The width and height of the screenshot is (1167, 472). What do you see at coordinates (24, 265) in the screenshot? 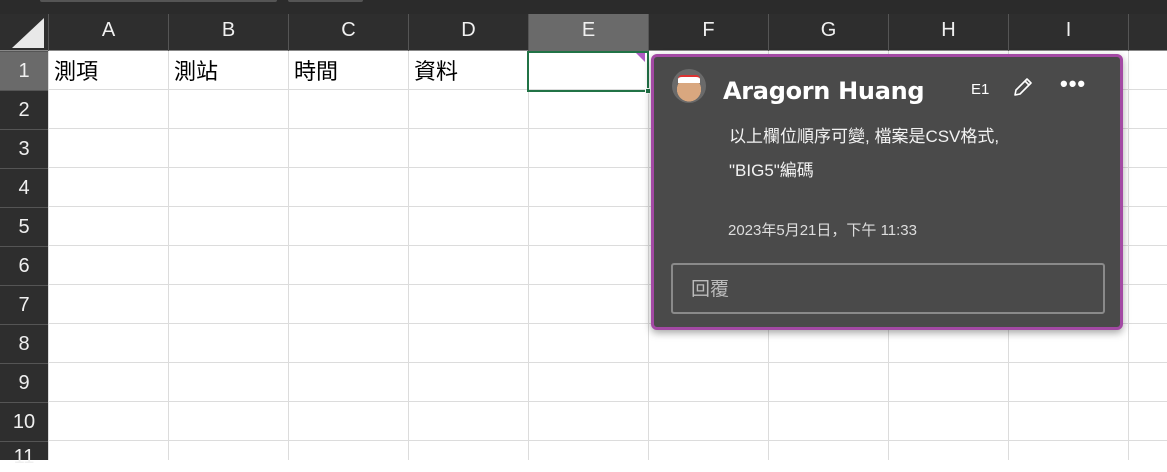
I see `row-header-6: 6` at bounding box center [24, 265].